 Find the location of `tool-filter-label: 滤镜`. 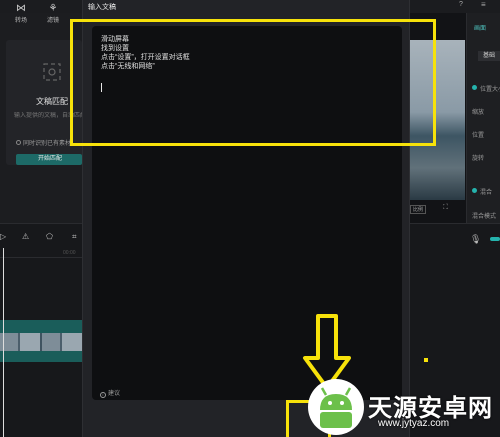

tool-filter-label: 滤镜 is located at coordinates (52, 21).